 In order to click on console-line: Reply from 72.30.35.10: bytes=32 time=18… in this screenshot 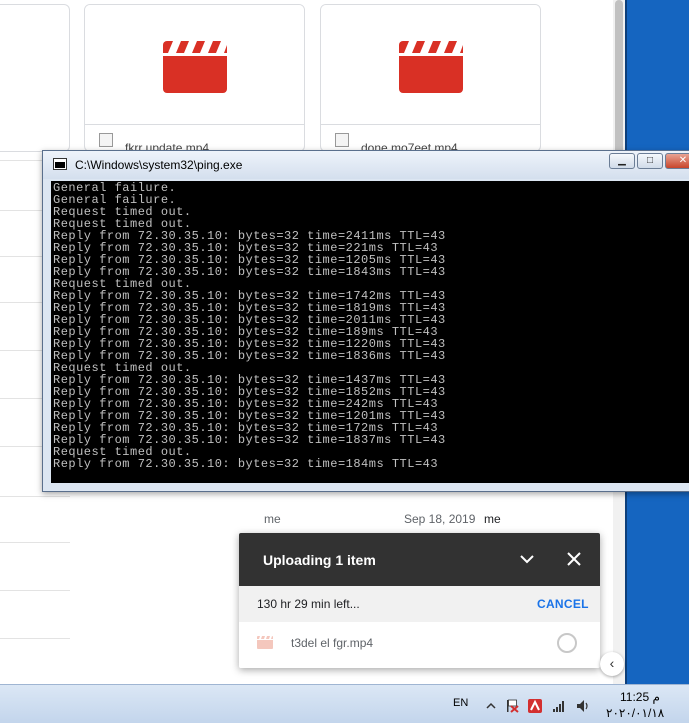, I will do `click(246, 464)`.